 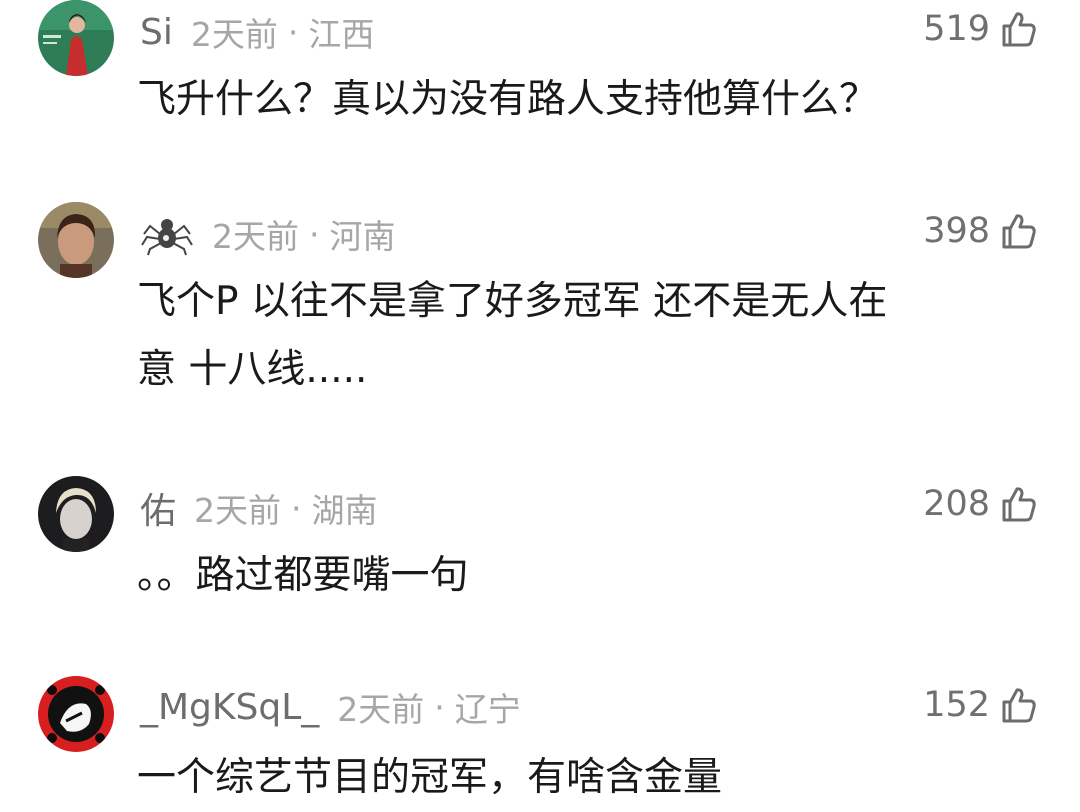 I want to click on comment-location: 湖南, so click(x=344, y=510).